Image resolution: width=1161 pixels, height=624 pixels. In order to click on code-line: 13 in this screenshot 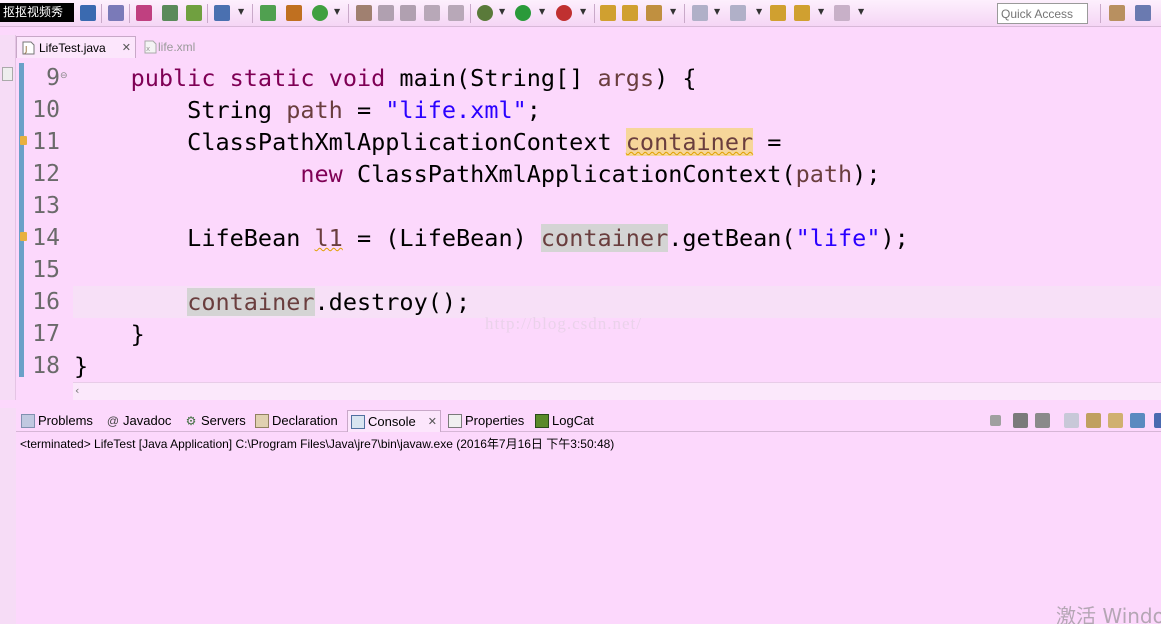, I will do `click(588, 206)`.